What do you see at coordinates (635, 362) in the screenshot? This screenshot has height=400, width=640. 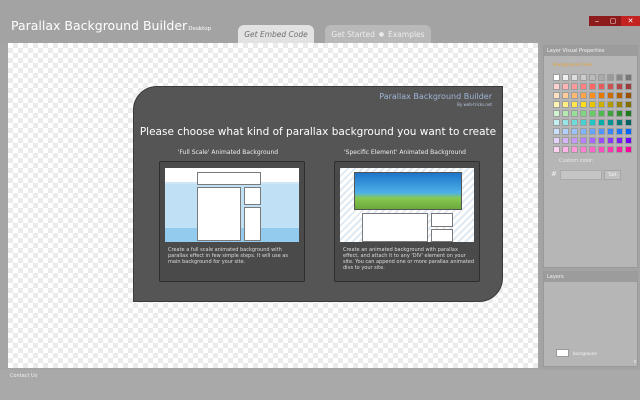 I see `delete-layer-icon: x` at bounding box center [635, 362].